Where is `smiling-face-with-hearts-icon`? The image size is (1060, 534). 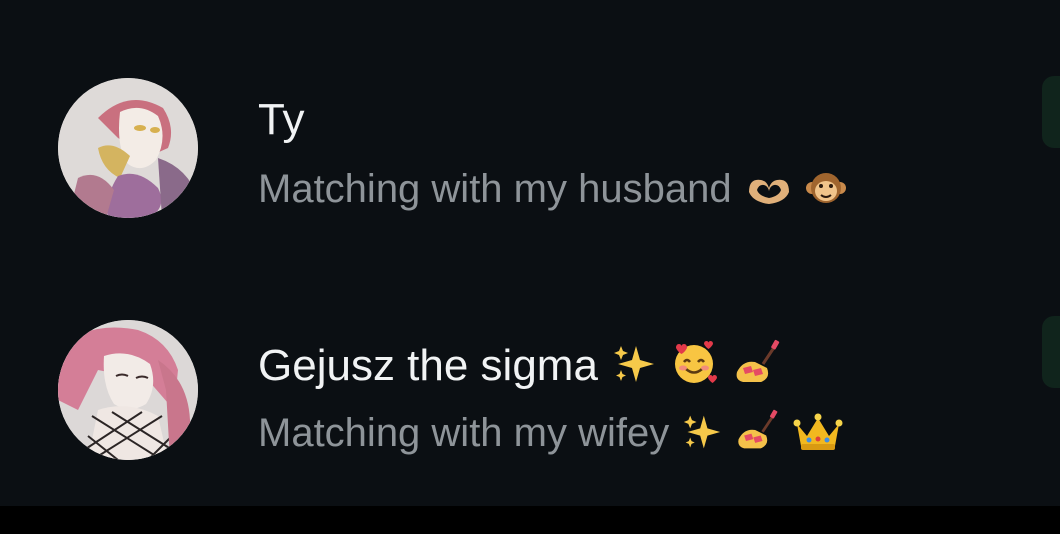 smiling-face-with-hearts-icon is located at coordinates (694, 366).